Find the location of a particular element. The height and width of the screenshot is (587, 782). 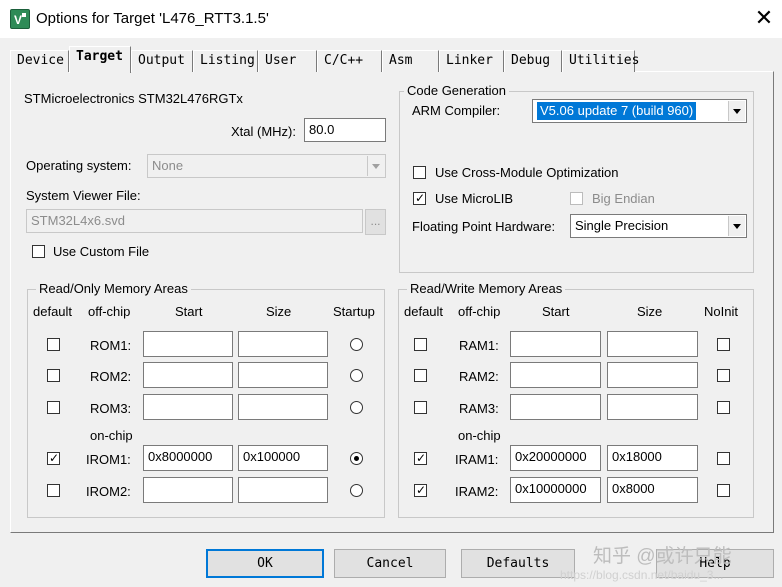

tab-asm: Asm is located at coordinates (410, 61).